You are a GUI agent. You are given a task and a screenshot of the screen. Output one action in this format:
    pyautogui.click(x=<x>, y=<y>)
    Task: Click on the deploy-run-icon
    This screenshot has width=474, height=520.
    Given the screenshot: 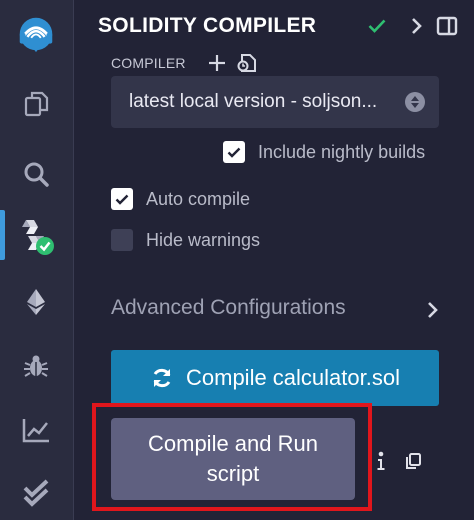 What is the action you would take?
    pyautogui.click(x=36, y=302)
    